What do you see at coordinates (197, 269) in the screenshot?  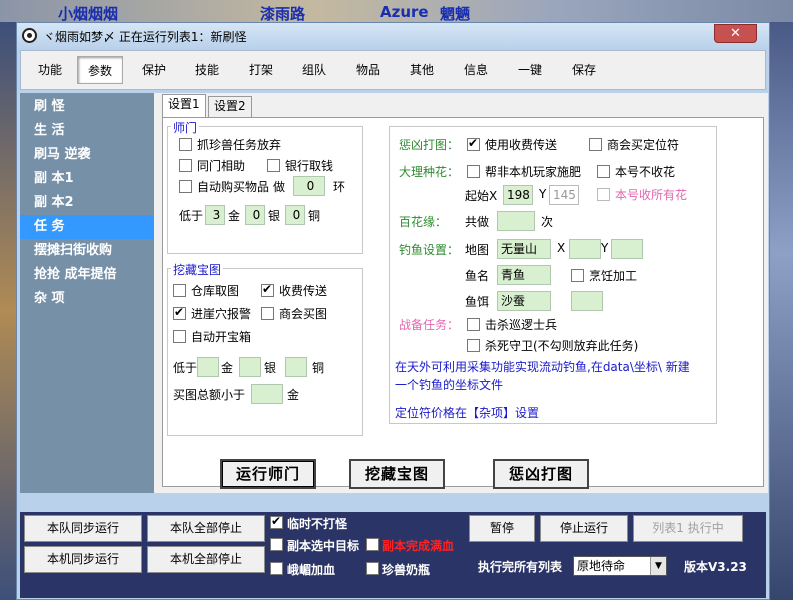 I see `treasure-legend: 挖藏宝图` at bounding box center [197, 269].